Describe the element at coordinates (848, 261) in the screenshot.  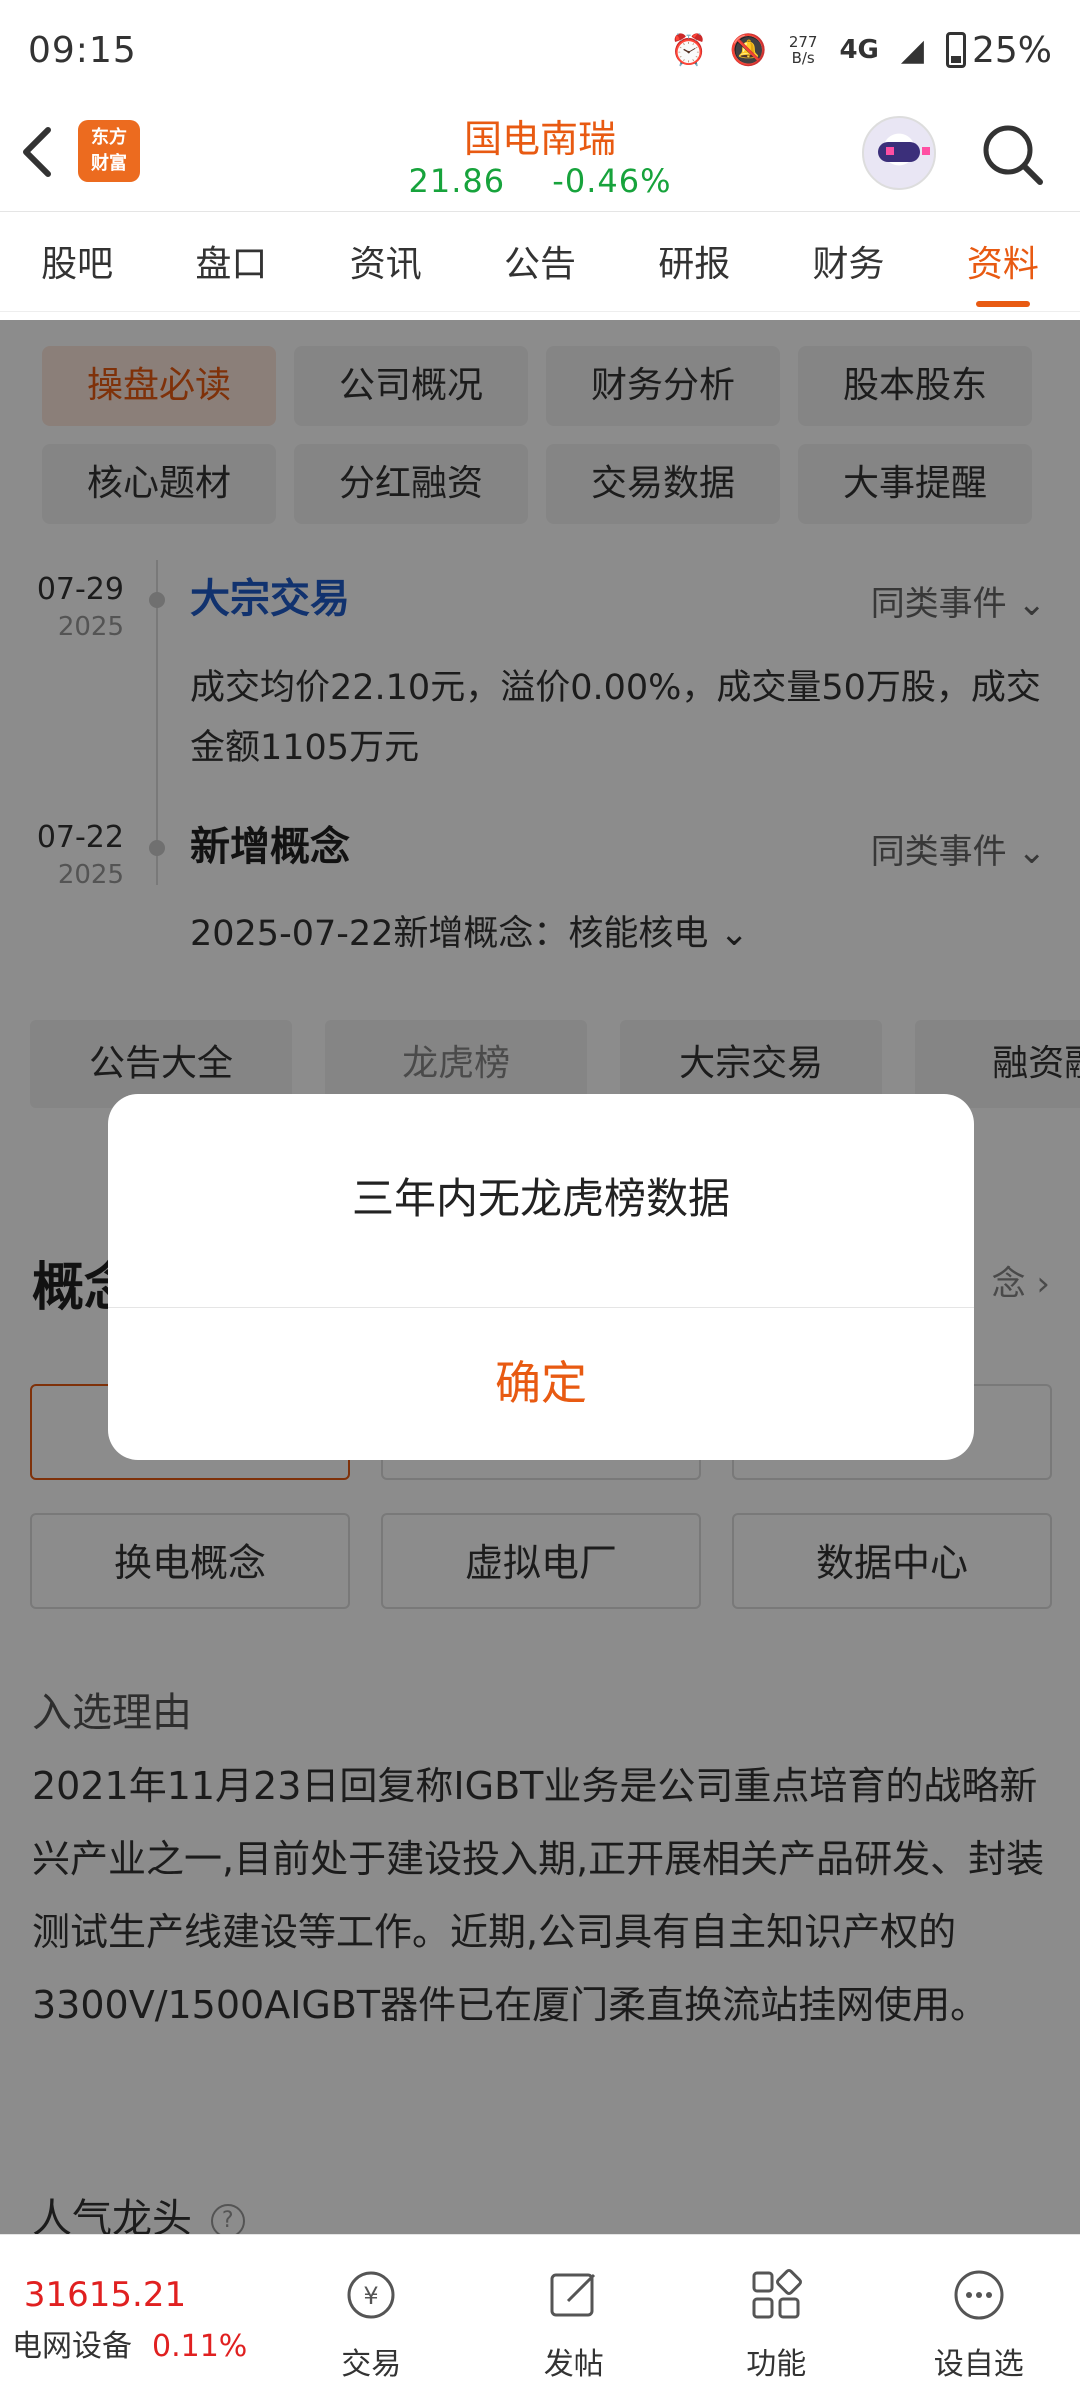
I see `tab-finance: 财务` at that location.